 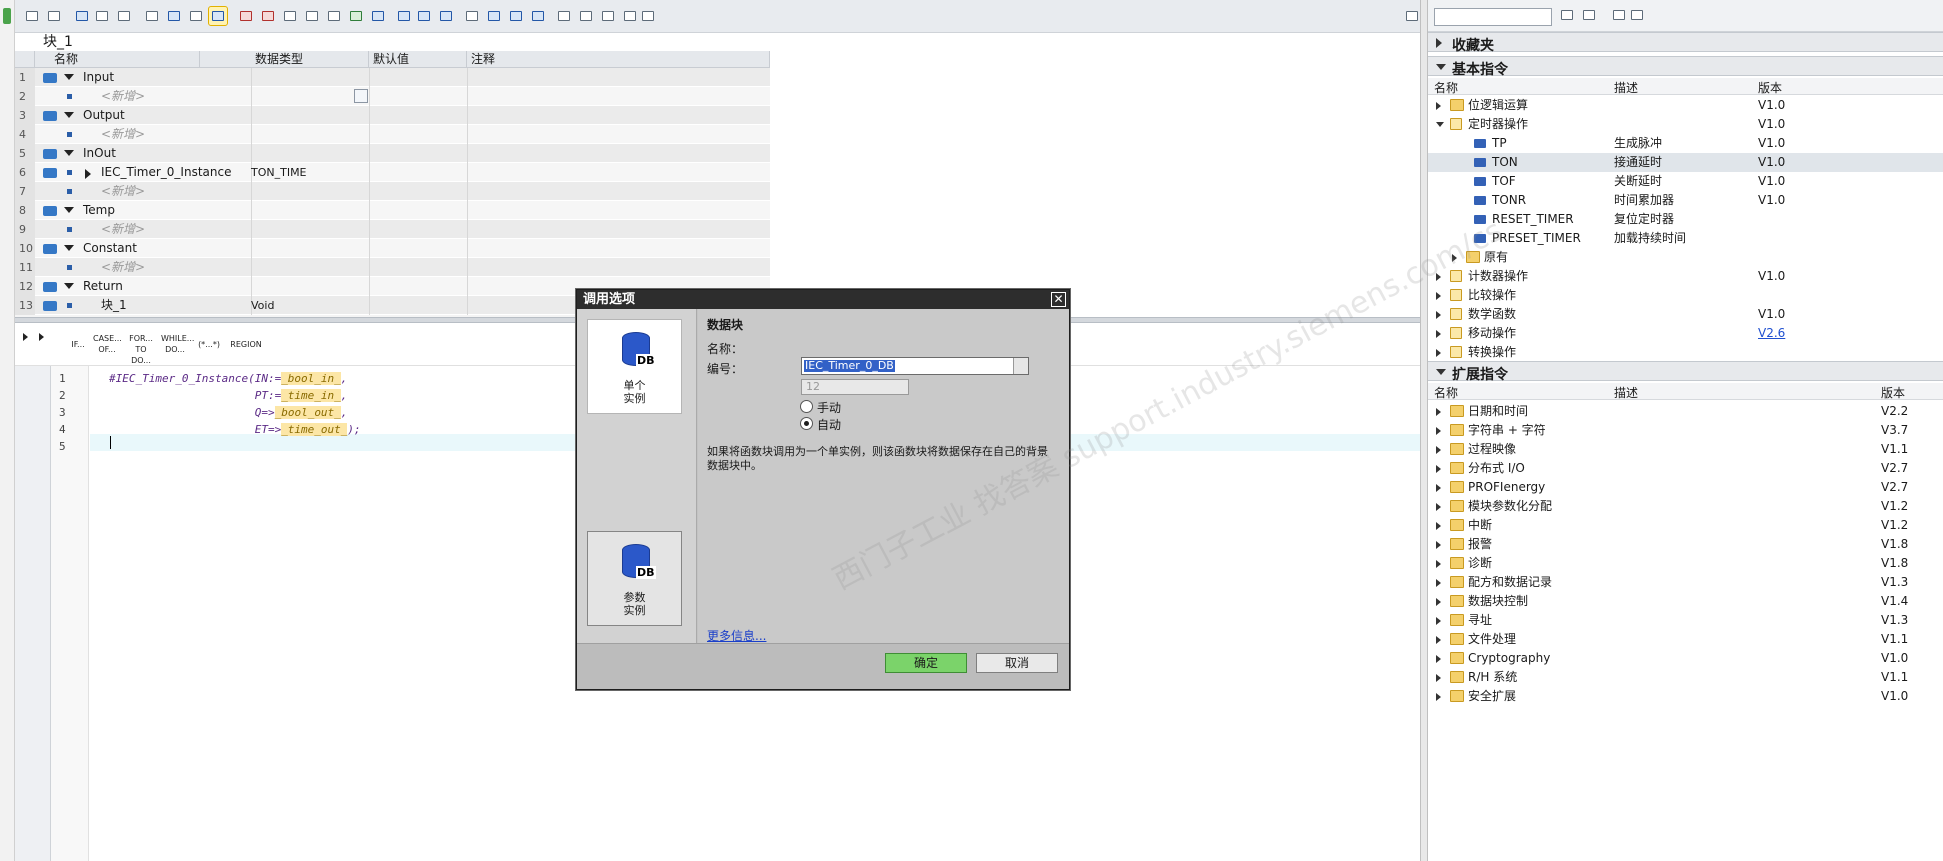 I want to click on extended-instruction-item: 数据块控制 V1.4, so click(x=1685, y=601).